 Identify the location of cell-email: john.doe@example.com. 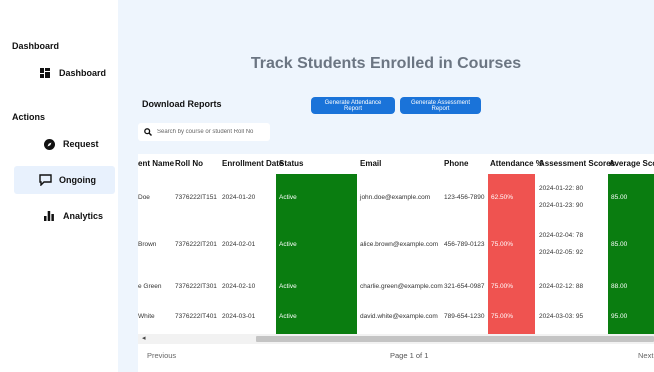
(395, 197).